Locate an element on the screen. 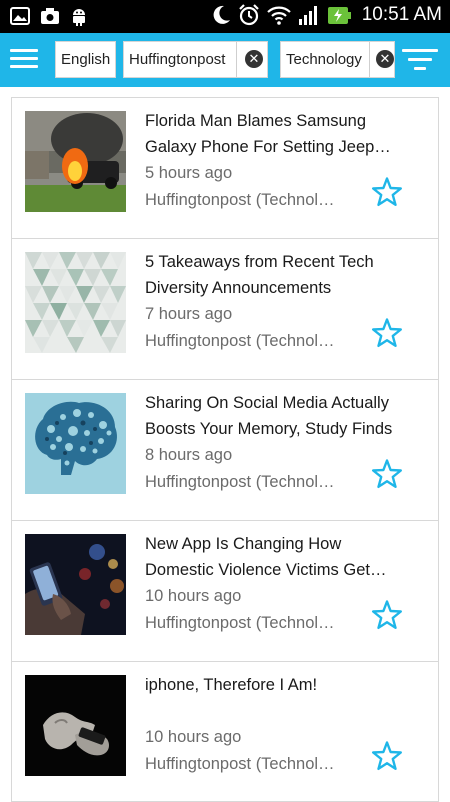 The height and width of the screenshot is (802, 450). article-time: 7 hours ago is located at coordinates (189, 314).